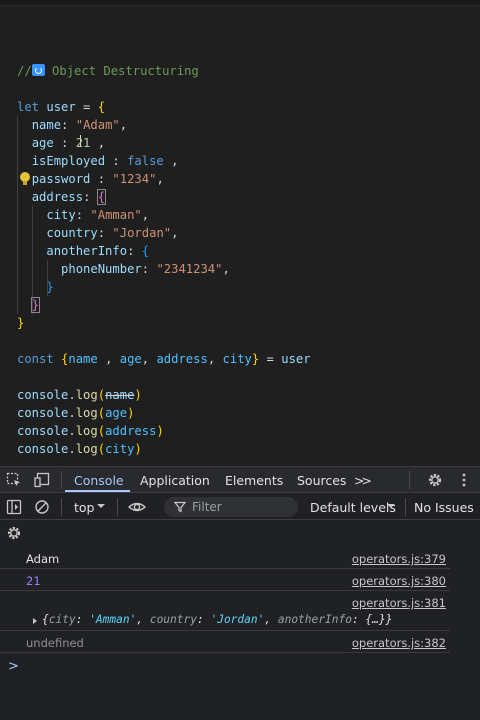 Image resolution: width=480 pixels, height=720 pixels. Describe the element at coordinates (61, 107) in the screenshot. I see `code-line-let: let user = {` at that location.